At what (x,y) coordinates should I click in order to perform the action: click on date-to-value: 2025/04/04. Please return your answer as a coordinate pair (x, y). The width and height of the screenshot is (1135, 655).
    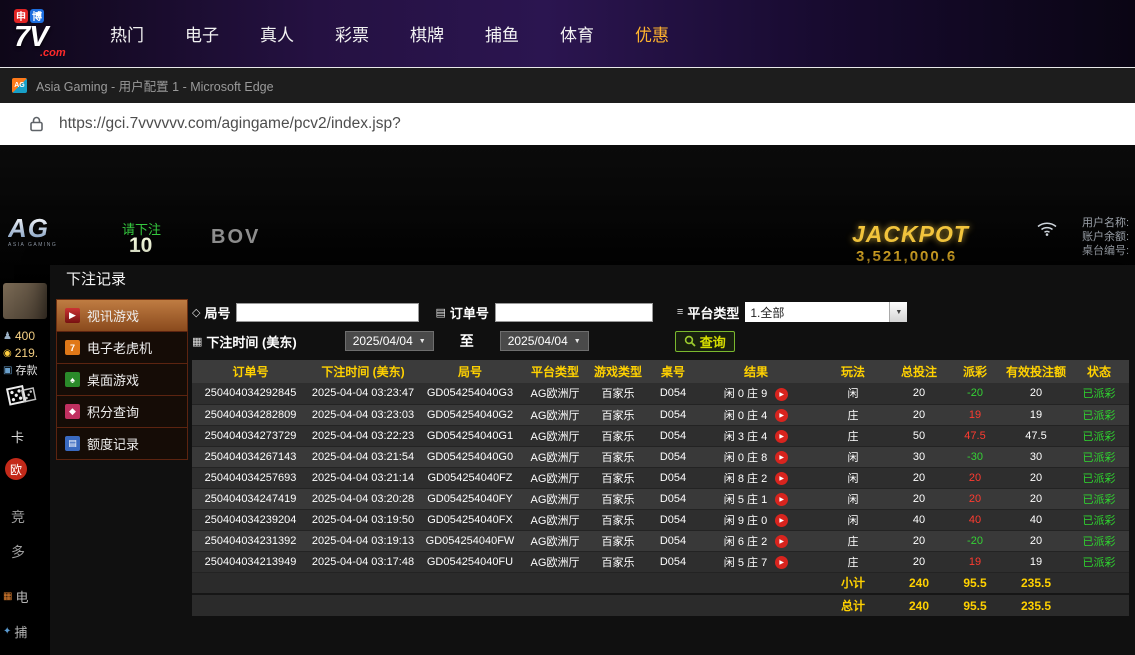
    Looking at the image, I should click on (537, 341).